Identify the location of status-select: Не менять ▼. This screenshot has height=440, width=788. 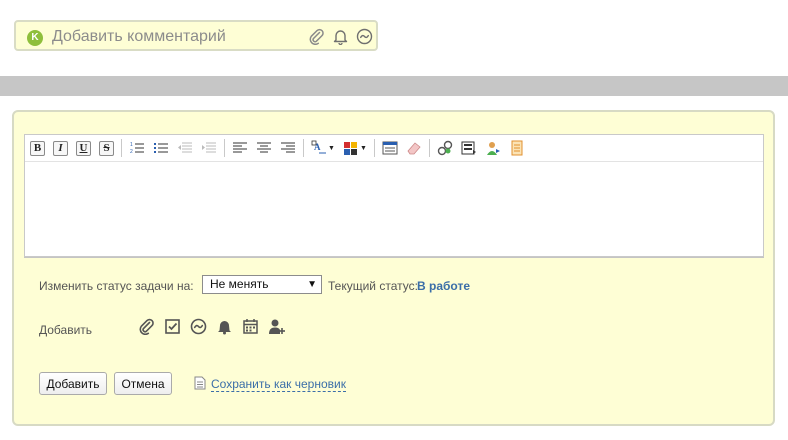
(262, 284).